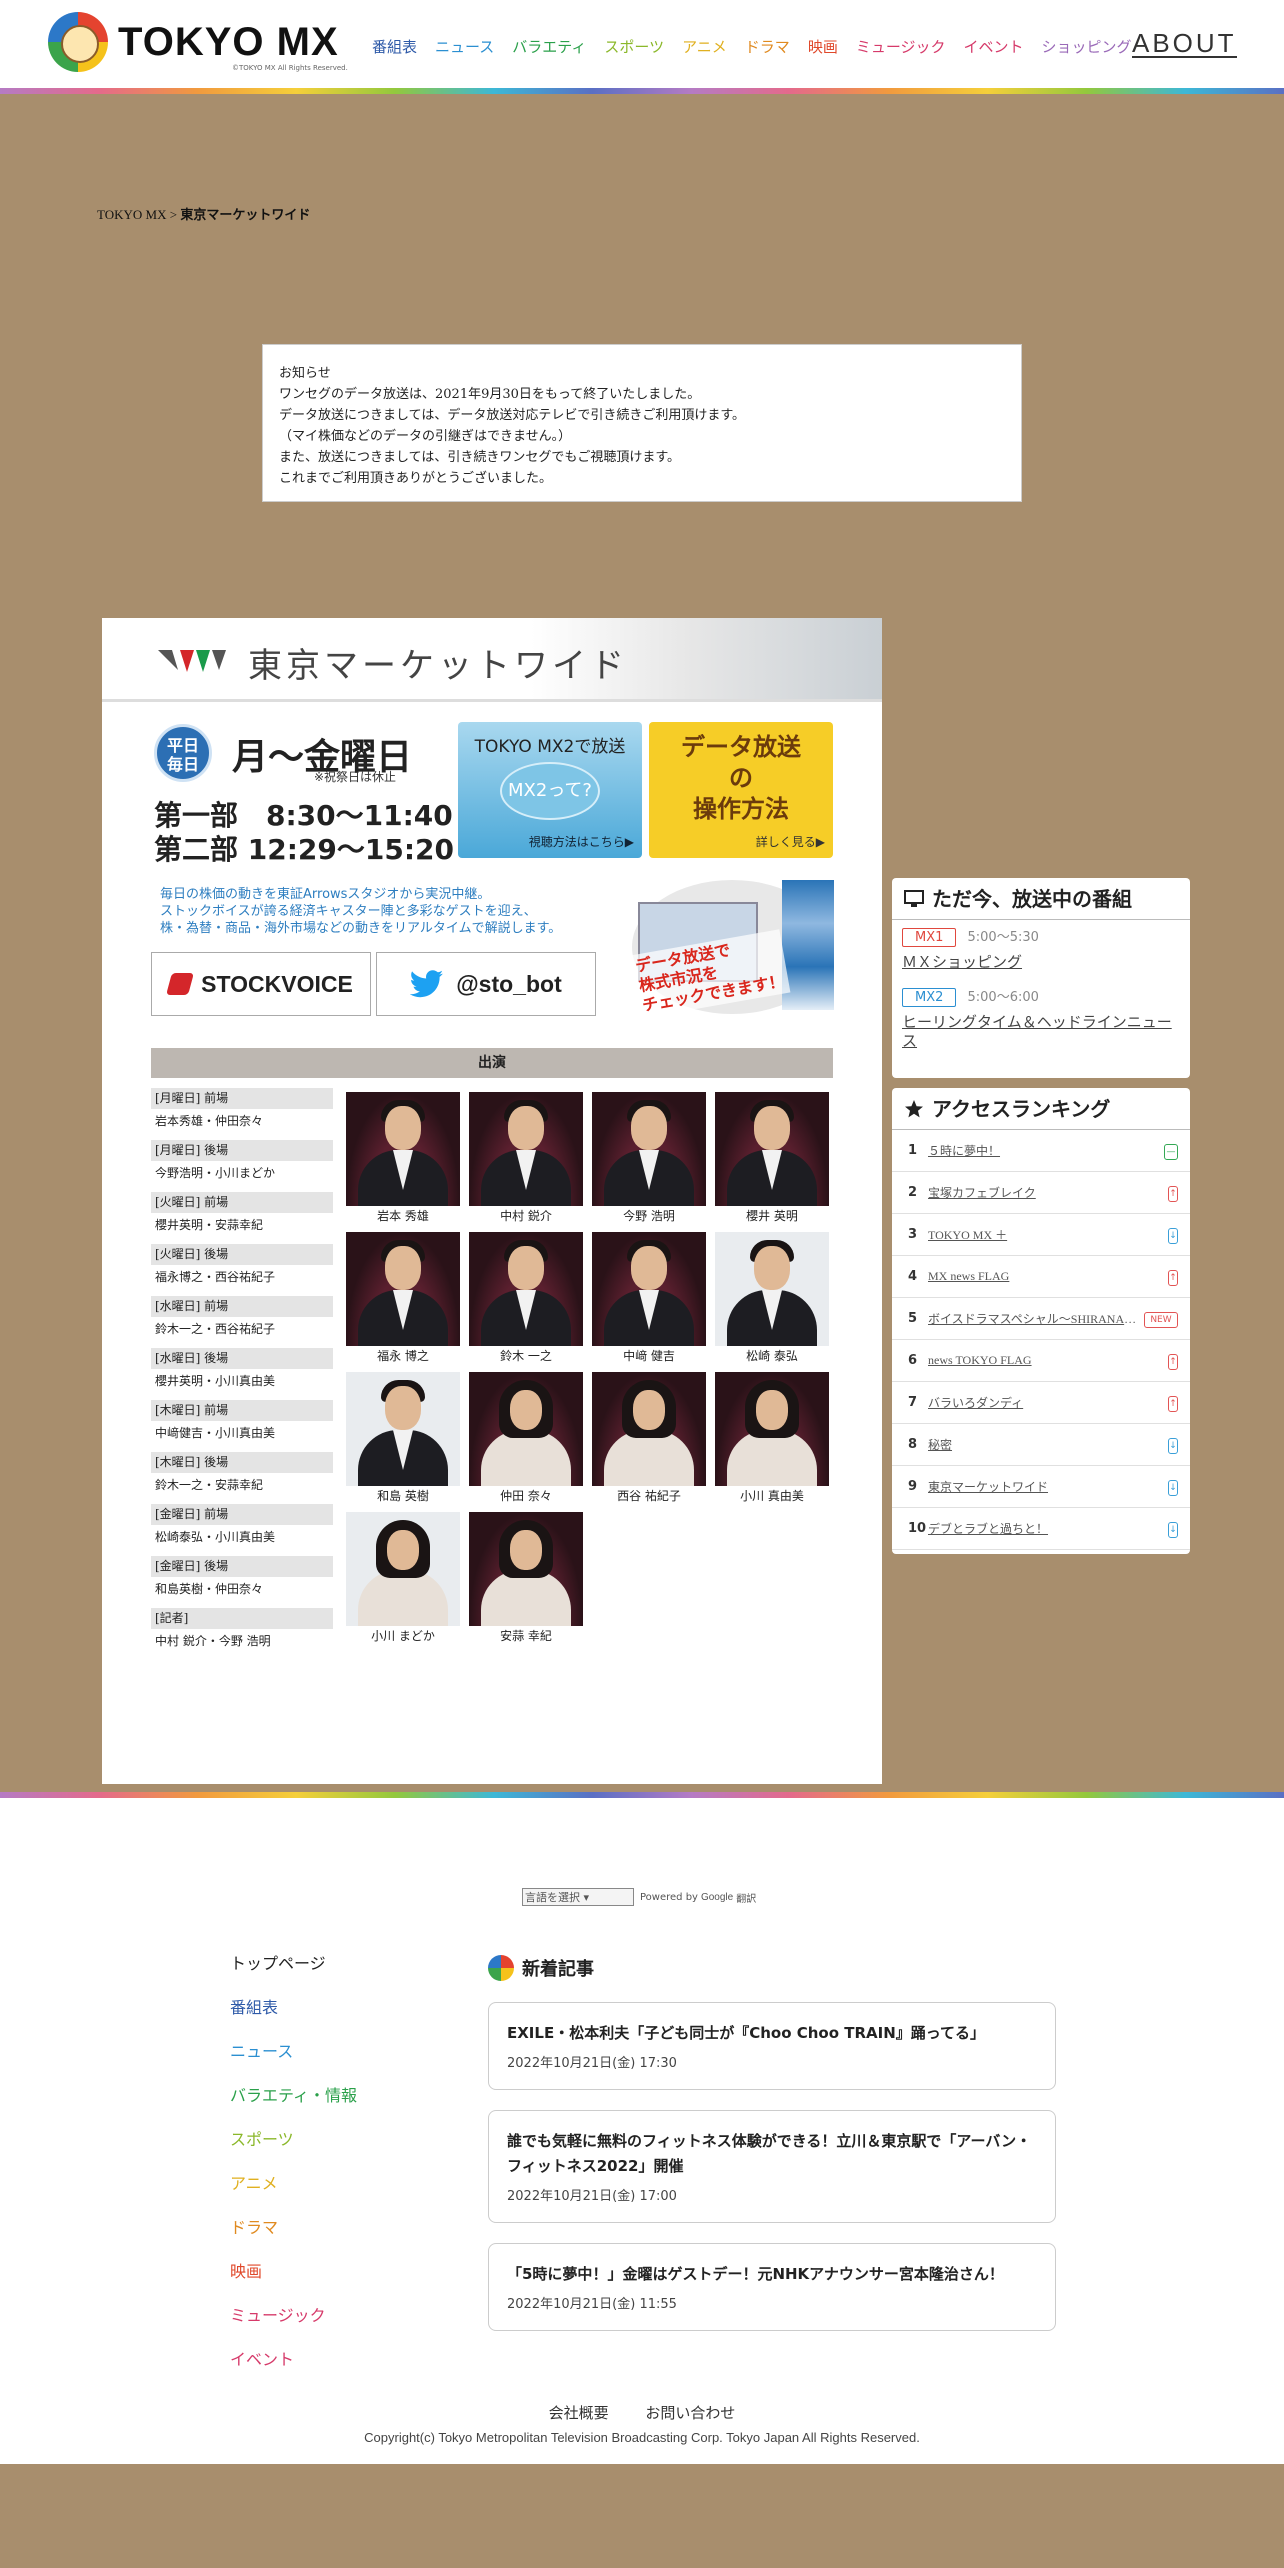 The image size is (1284, 2568). I want to click on contact-link: お問い合わせ, so click(690, 2413).